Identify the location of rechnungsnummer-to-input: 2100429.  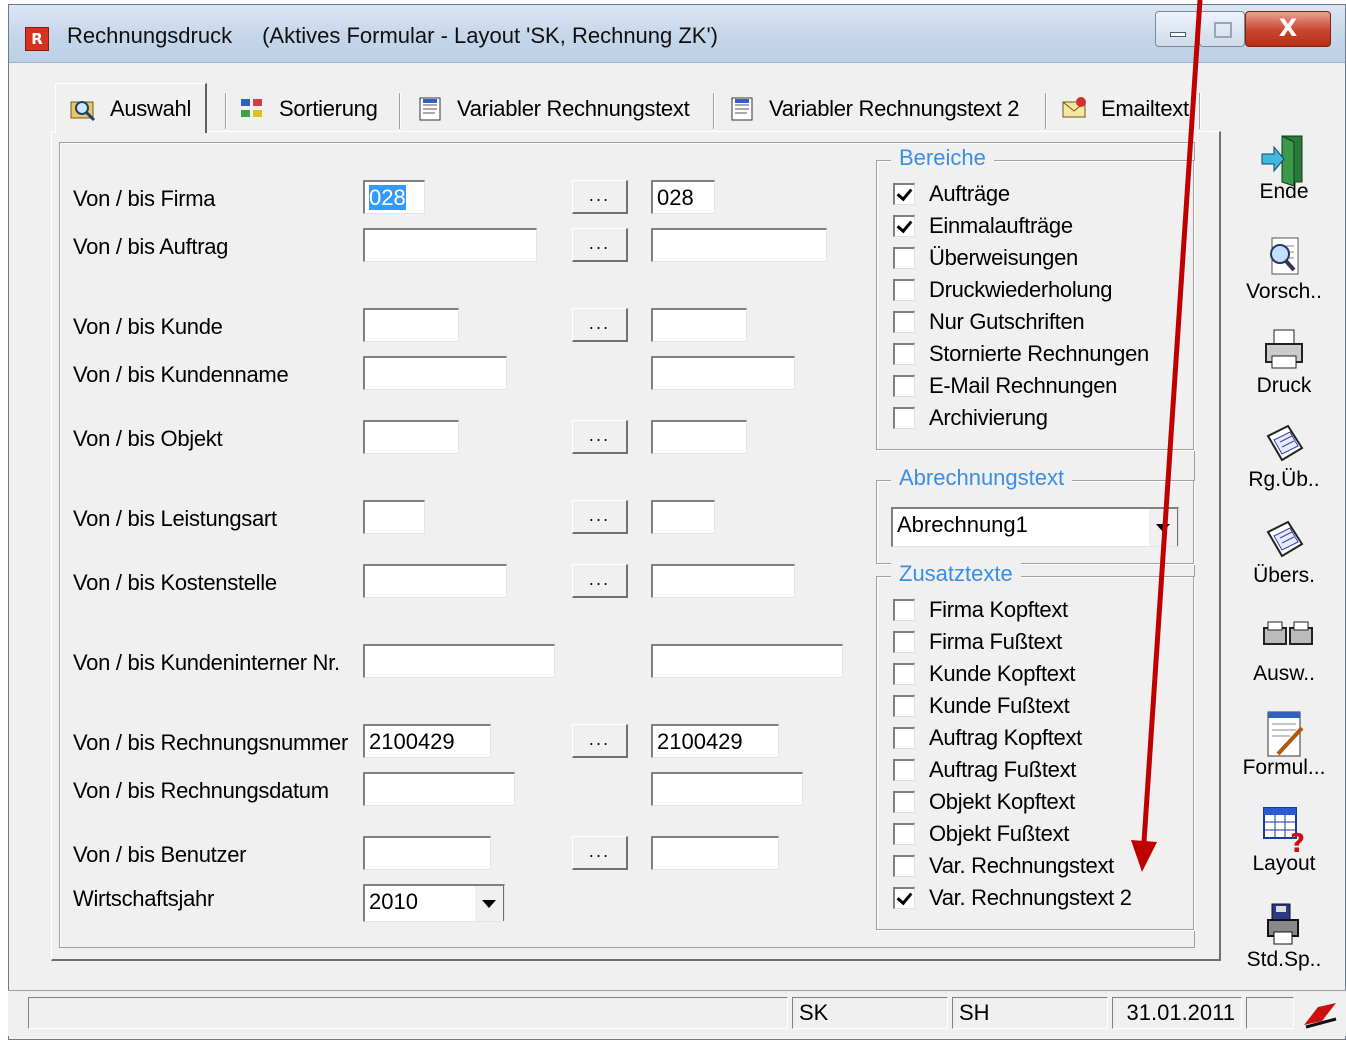
(715, 741).